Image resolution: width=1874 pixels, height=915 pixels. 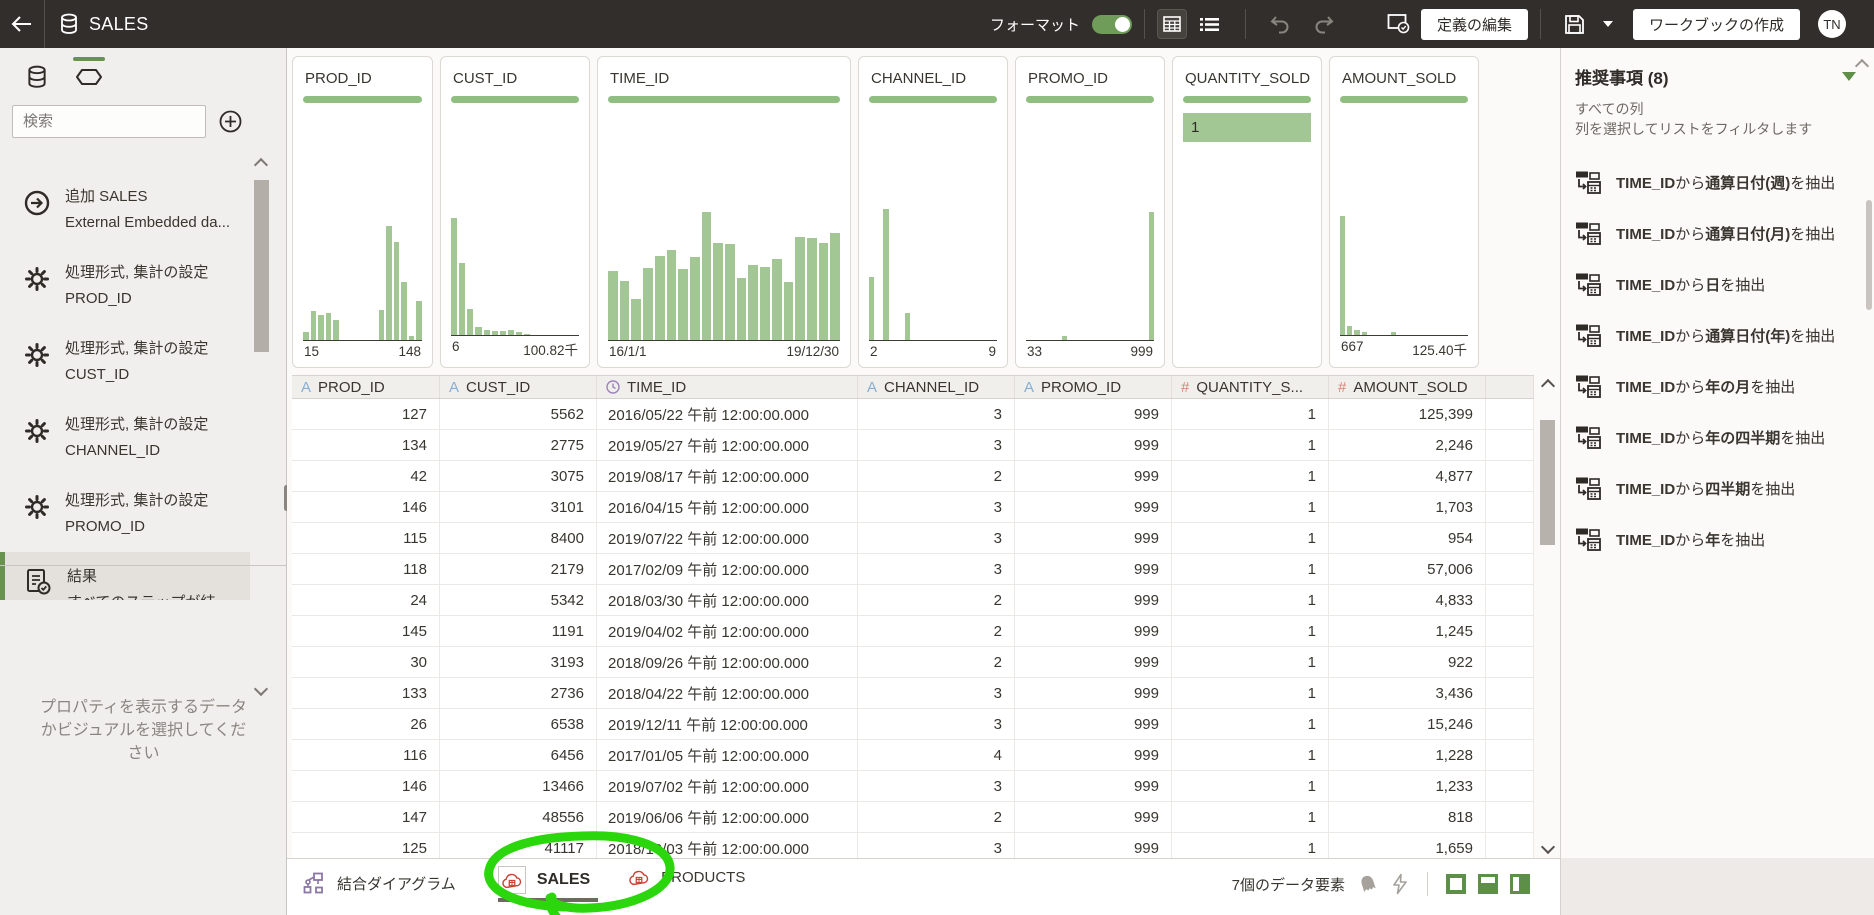 What do you see at coordinates (1717, 886) in the screenshot?
I see `panel-footer-area` at bounding box center [1717, 886].